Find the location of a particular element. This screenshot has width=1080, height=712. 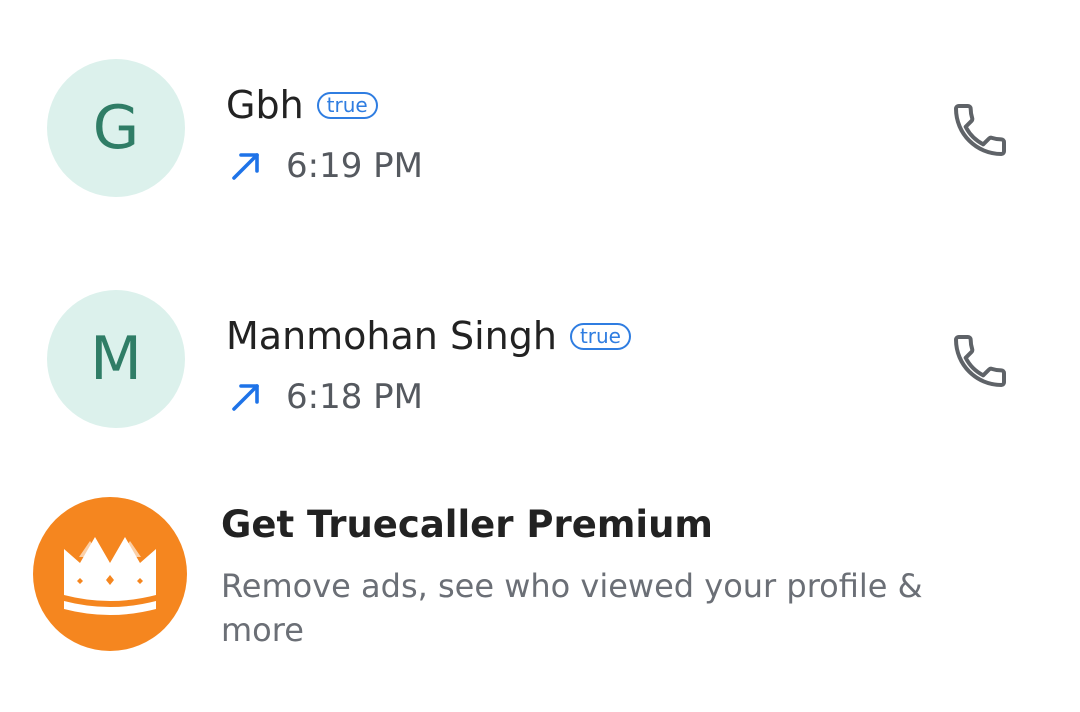

contact-name: Manmohan Singh is located at coordinates (391, 336).